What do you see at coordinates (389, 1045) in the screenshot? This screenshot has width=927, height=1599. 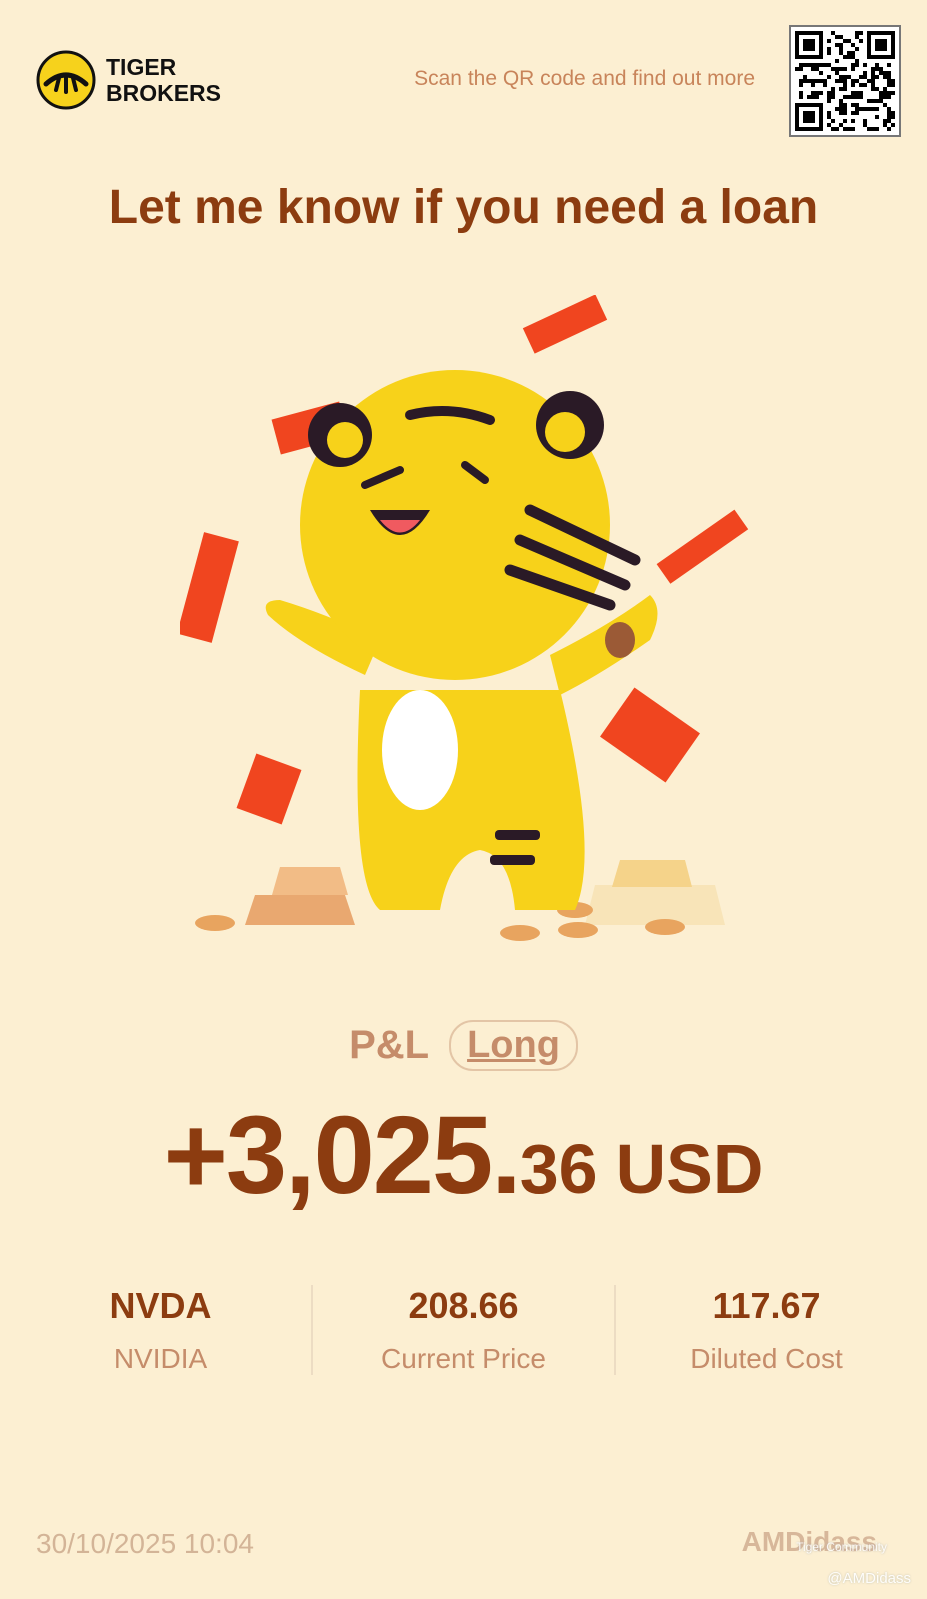 I see `pl-label: P&L` at bounding box center [389, 1045].